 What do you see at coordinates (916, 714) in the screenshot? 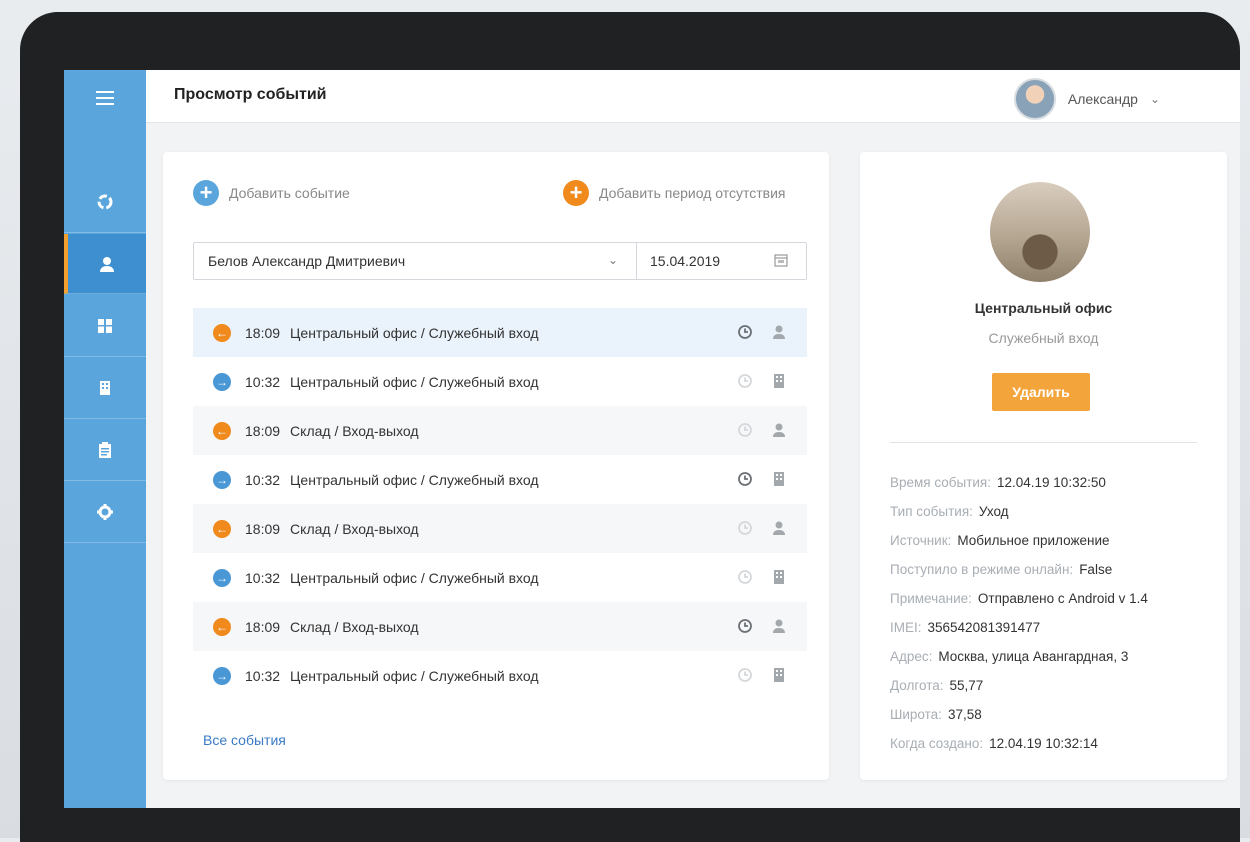
I see `detail-key: Широта:` at bounding box center [916, 714].